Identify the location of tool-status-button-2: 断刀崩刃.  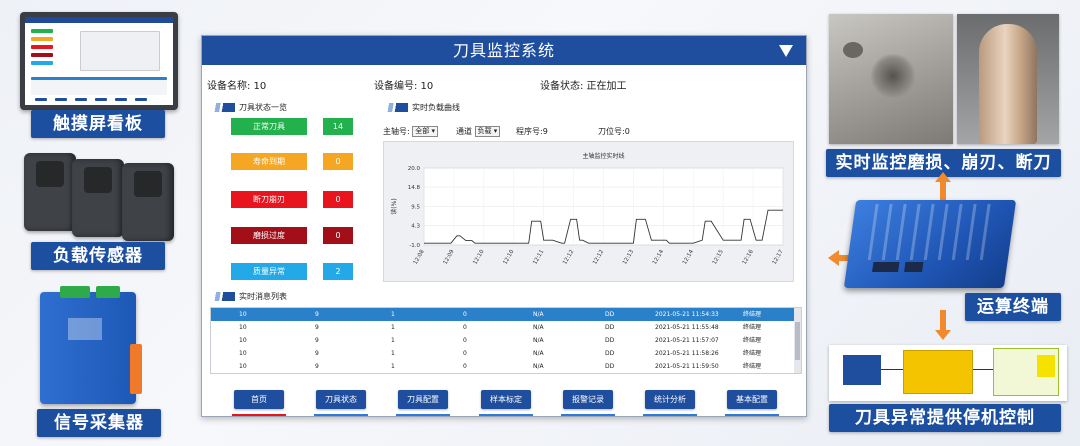
(269, 199).